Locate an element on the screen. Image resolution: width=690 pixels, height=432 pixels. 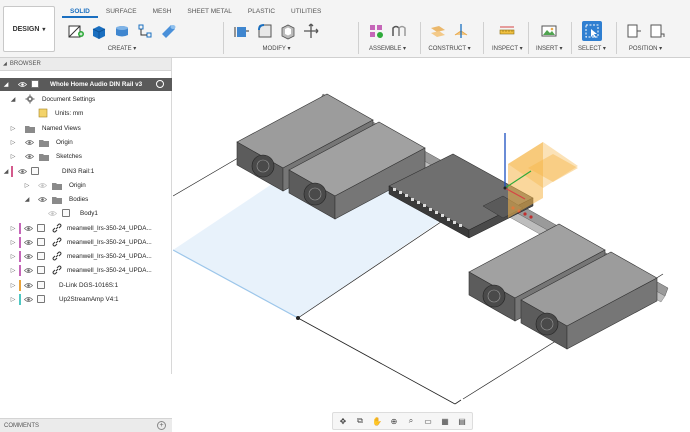
tree-item-named-views: ▷ Named Views is located at coordinates (86, 128).